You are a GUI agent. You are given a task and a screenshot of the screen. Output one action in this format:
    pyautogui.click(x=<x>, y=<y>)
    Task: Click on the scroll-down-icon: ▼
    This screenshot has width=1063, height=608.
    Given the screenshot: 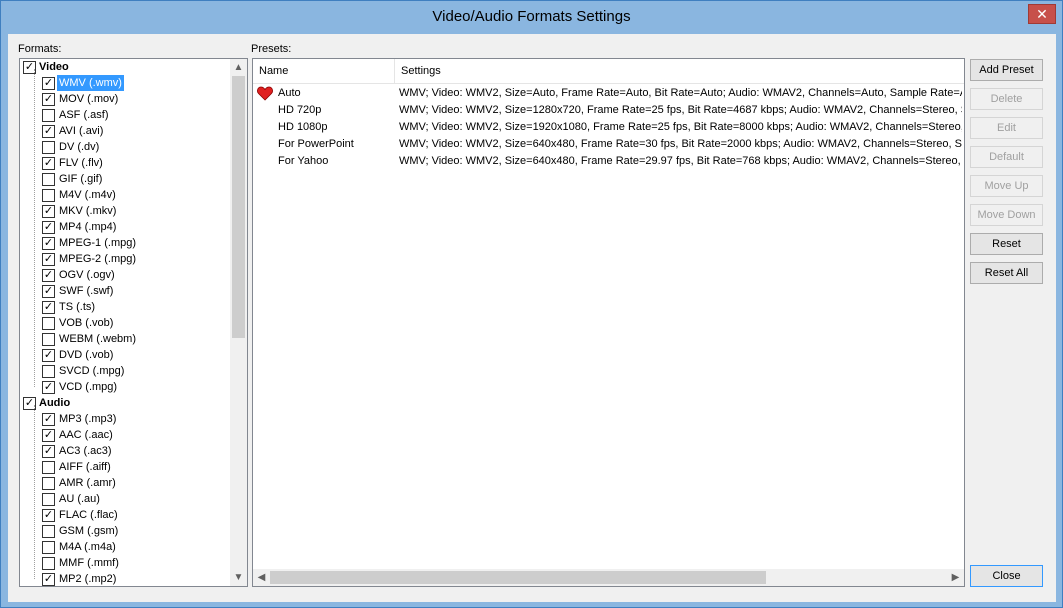 What is the action you would take?
    pyautogui.click(x=238, y=577)
    